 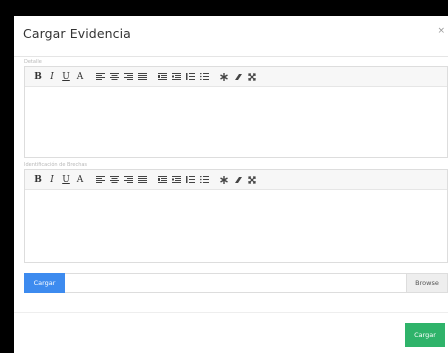 I want to click on browse-button: Browse, so click(x=426, y=283).